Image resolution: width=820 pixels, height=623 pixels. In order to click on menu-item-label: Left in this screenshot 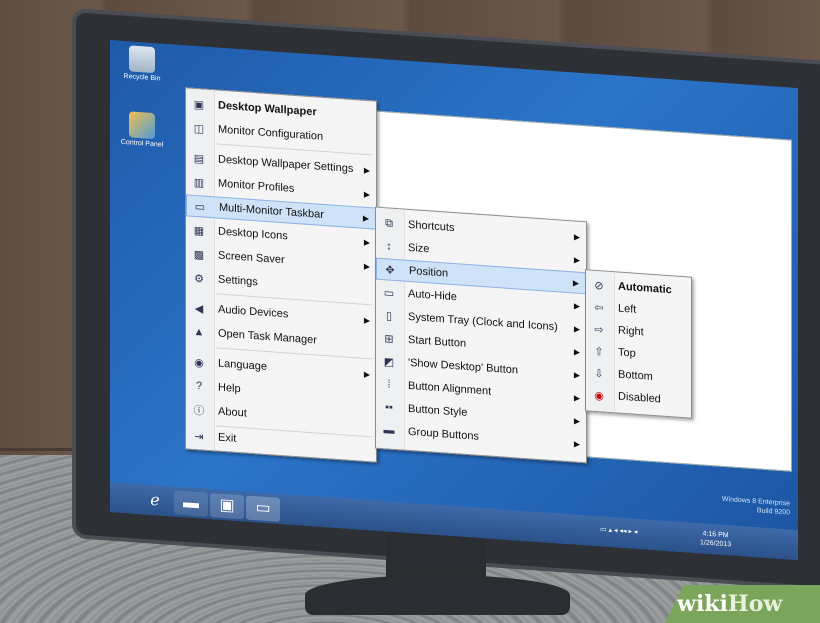, I will do `click(627, 309)`.